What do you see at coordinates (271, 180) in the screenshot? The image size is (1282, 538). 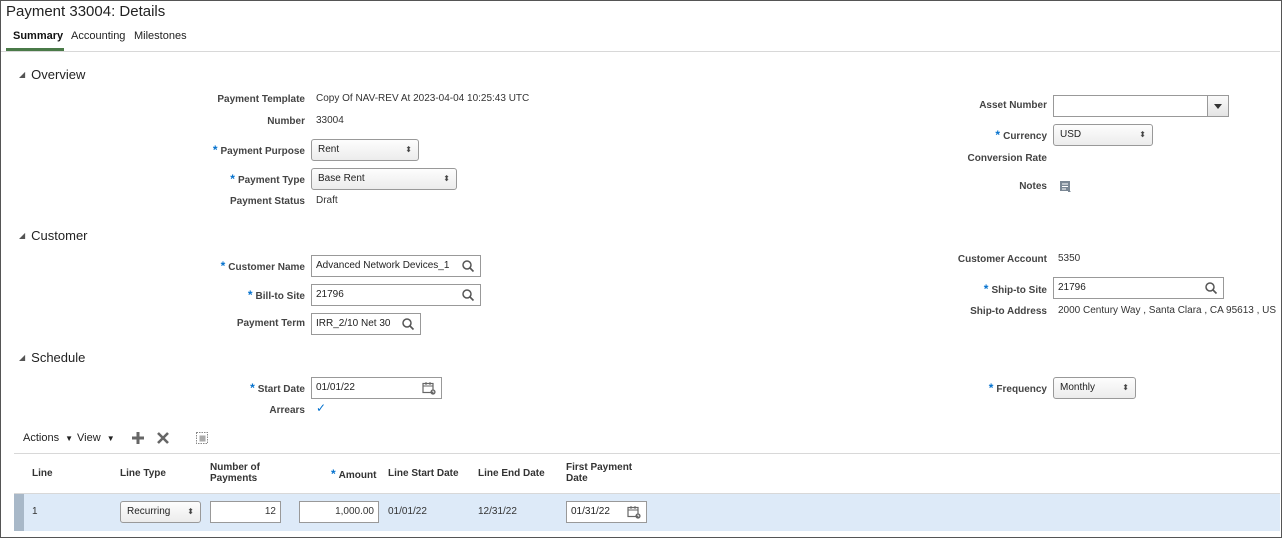 I see `payment-type-label-text: Payment Type` at bounding box center [271, 180].